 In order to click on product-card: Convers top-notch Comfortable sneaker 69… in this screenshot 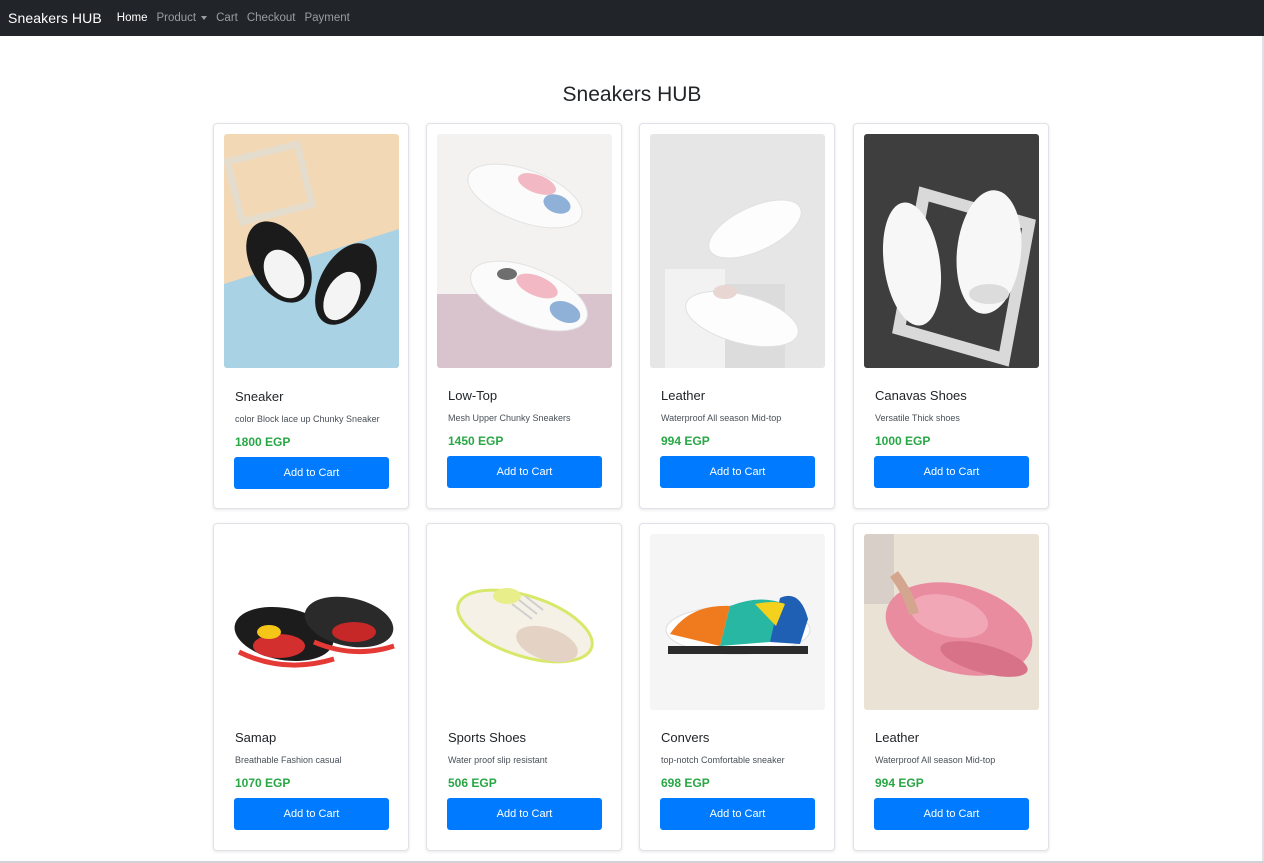, I will do `click(737, 687)`.